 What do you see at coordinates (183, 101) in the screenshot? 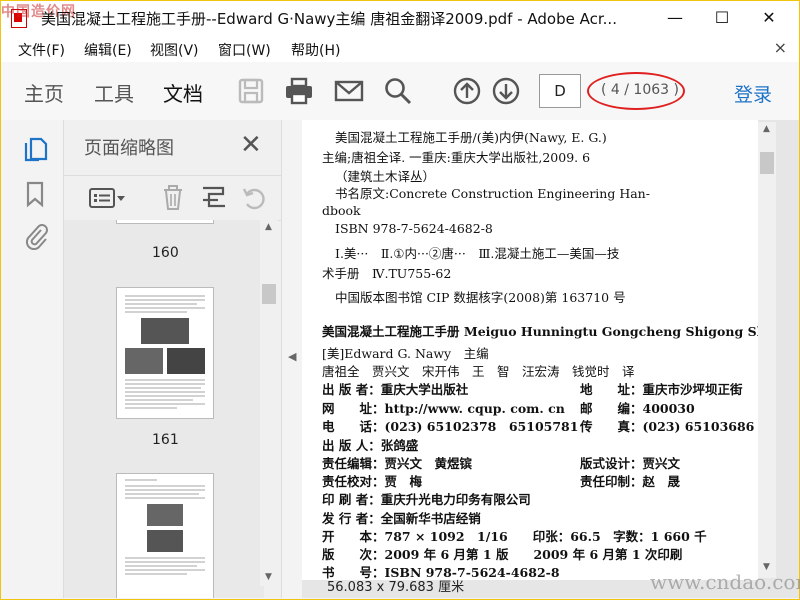
I see `tab-document: 文档` at bounding box center [183, 101].